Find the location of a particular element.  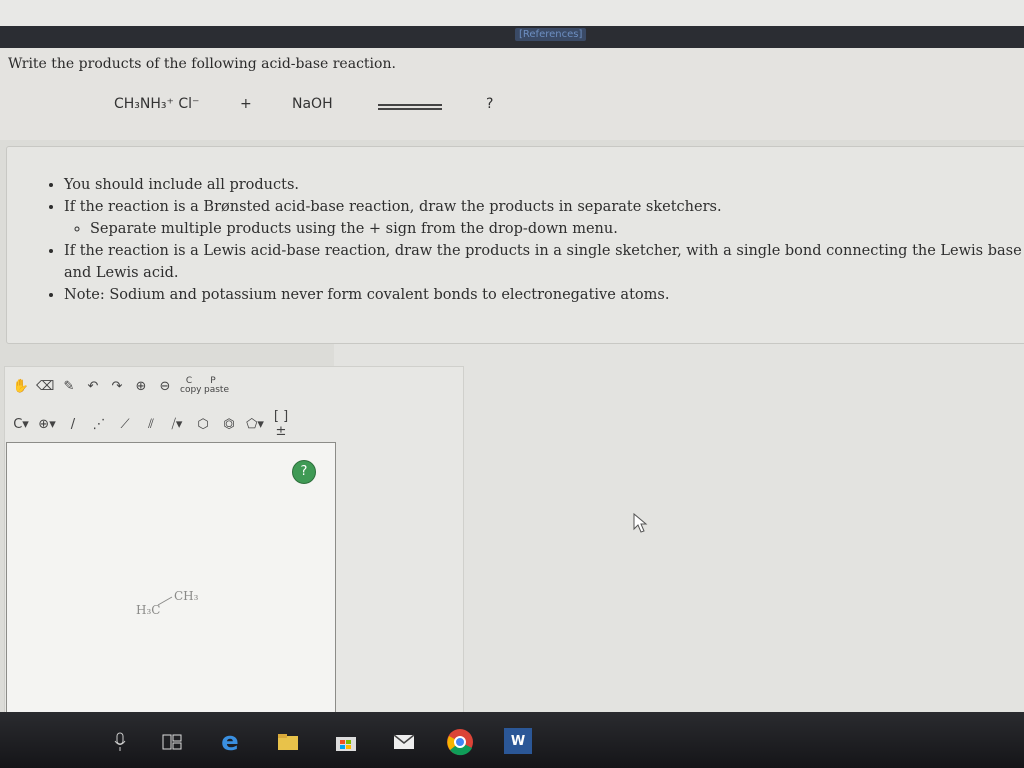

product-placeholder: ? is located at coordinates (490, 104).